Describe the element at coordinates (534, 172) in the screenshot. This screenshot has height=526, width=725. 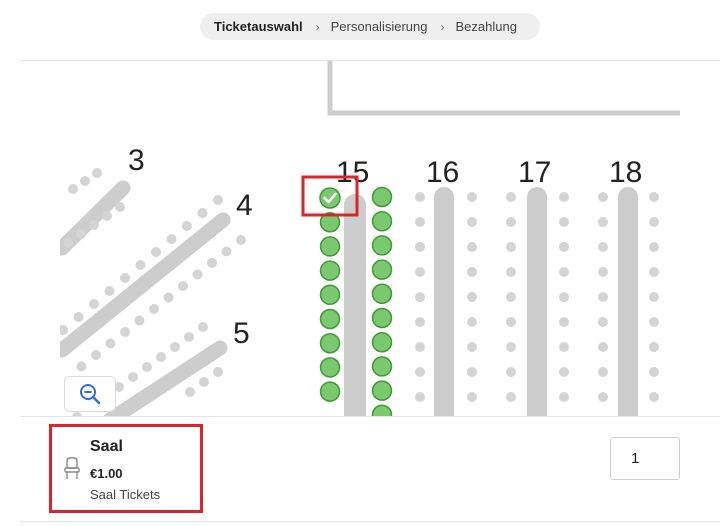
I see `section-label-17: 17` at that location.